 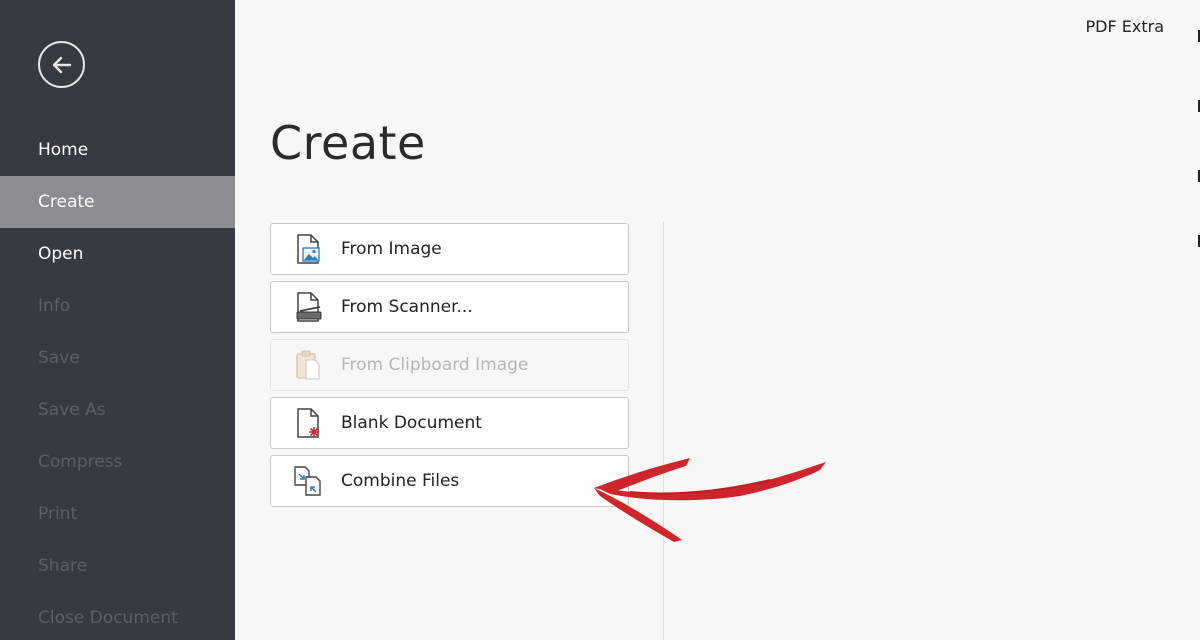 I want to click on sidebar-item-label: Print, so click(x=58, y=514).